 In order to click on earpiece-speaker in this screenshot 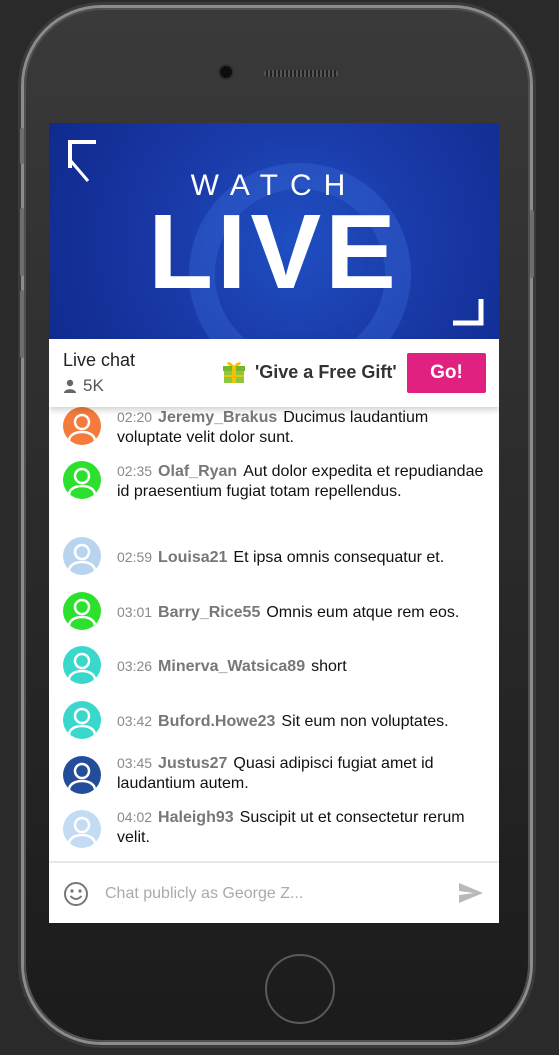, I will do `click(301, 73)`.